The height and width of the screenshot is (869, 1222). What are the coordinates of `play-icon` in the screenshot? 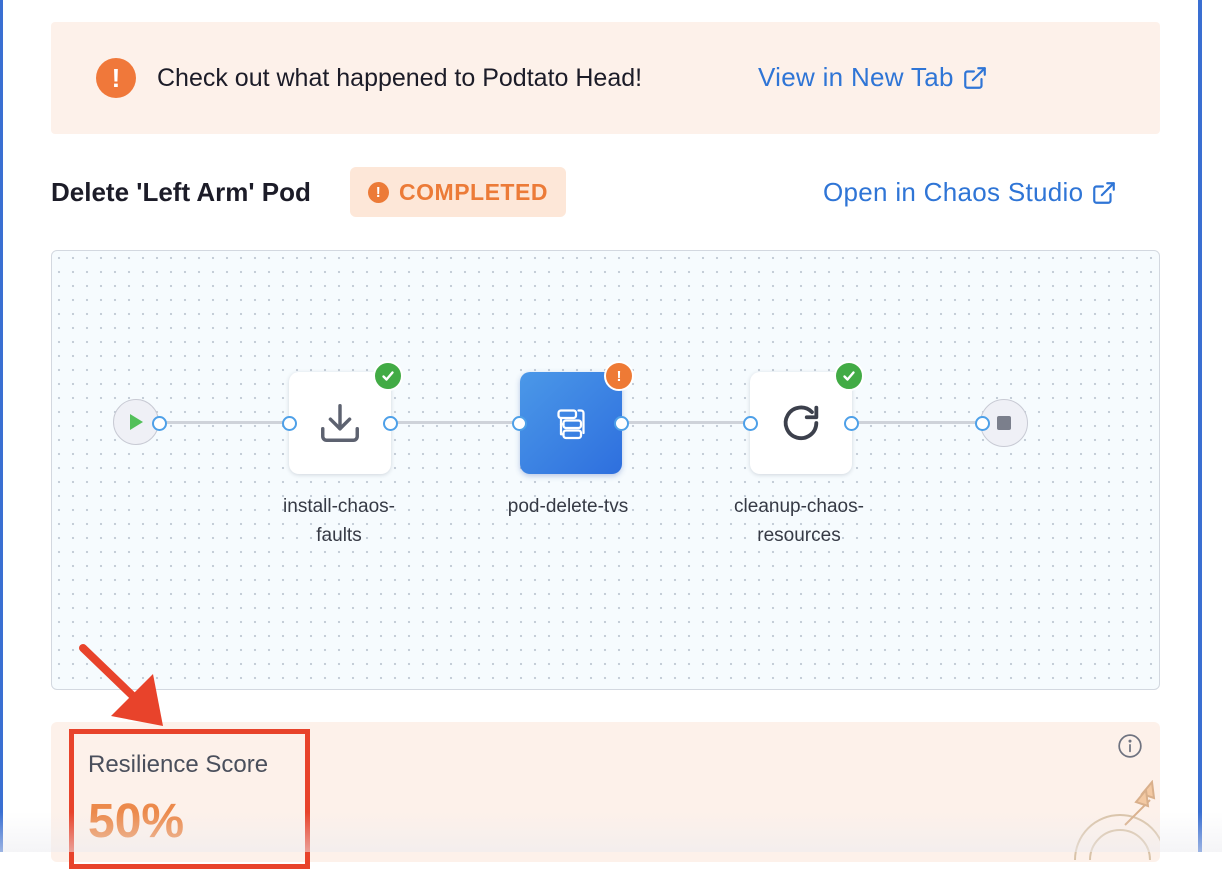 It's located at (136, 422).